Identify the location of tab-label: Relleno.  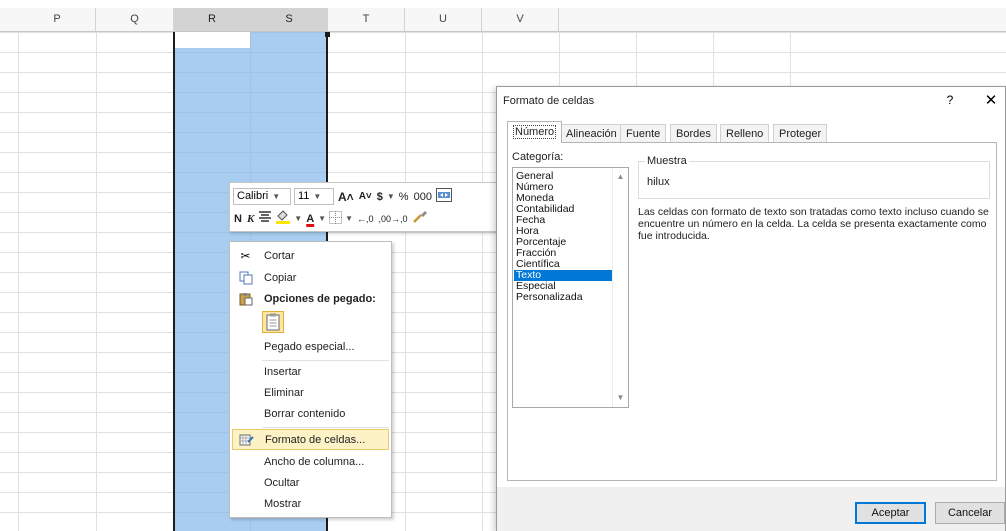
(745, 134).